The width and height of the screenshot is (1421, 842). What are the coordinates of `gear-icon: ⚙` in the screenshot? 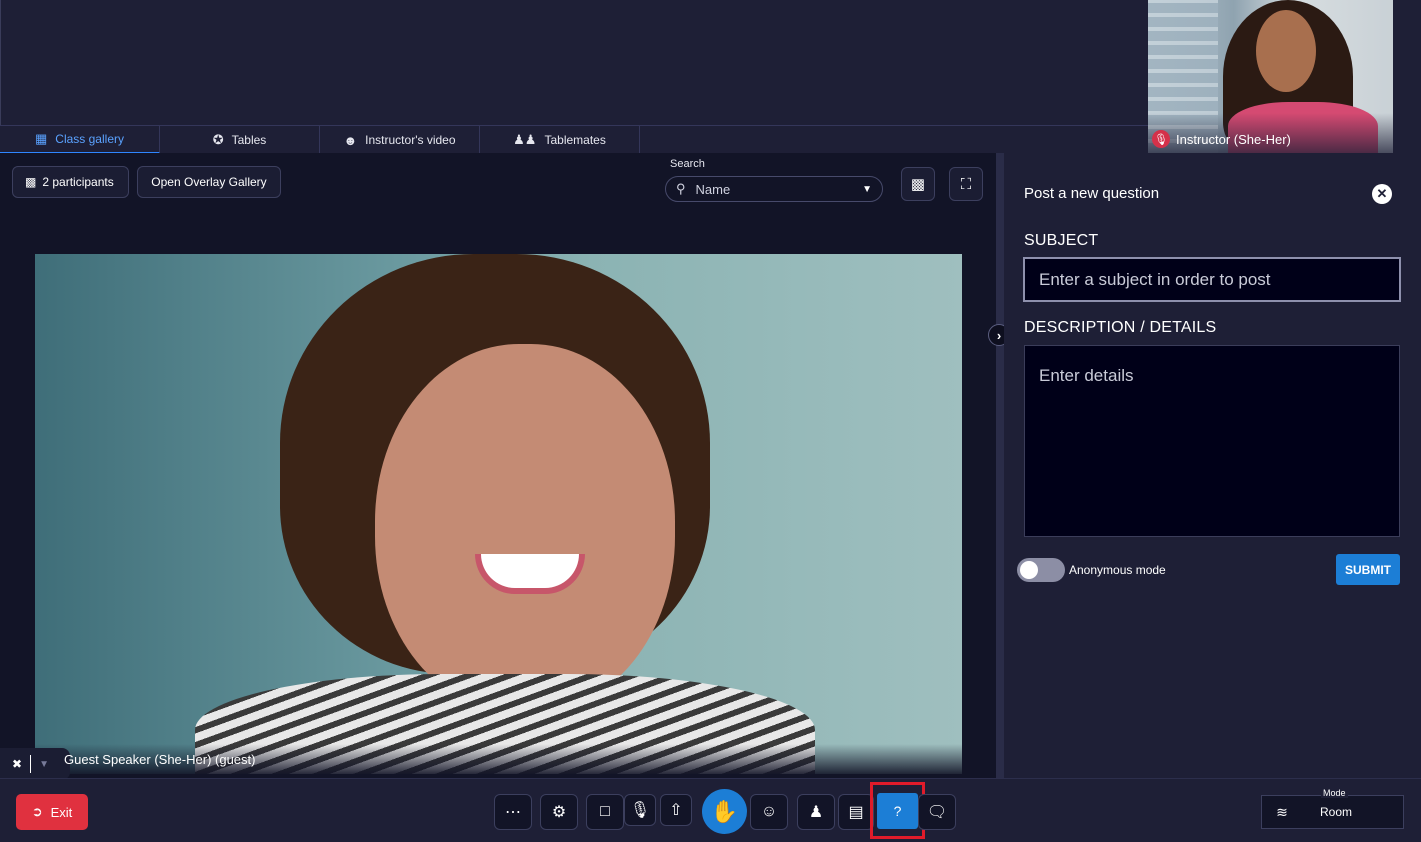 It's located at (559, 812).